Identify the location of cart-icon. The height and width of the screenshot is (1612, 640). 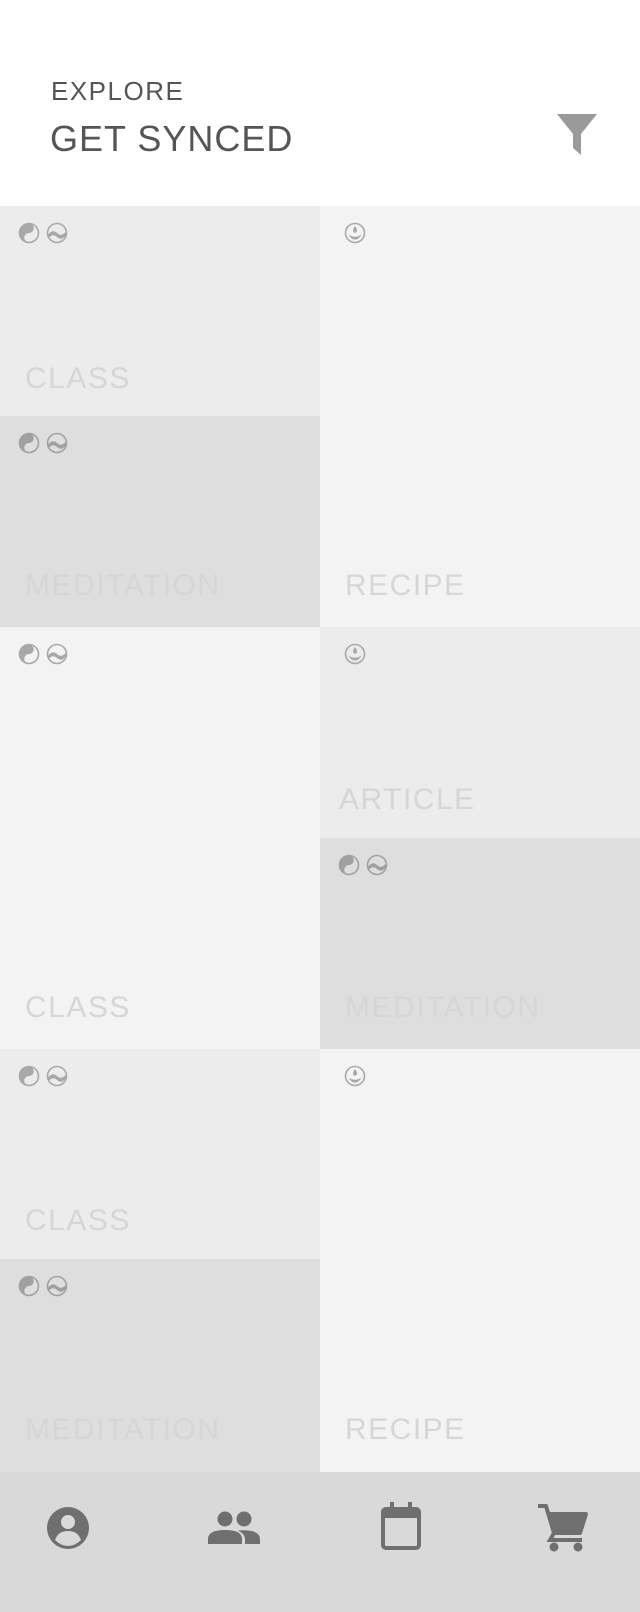
(563, 1528).